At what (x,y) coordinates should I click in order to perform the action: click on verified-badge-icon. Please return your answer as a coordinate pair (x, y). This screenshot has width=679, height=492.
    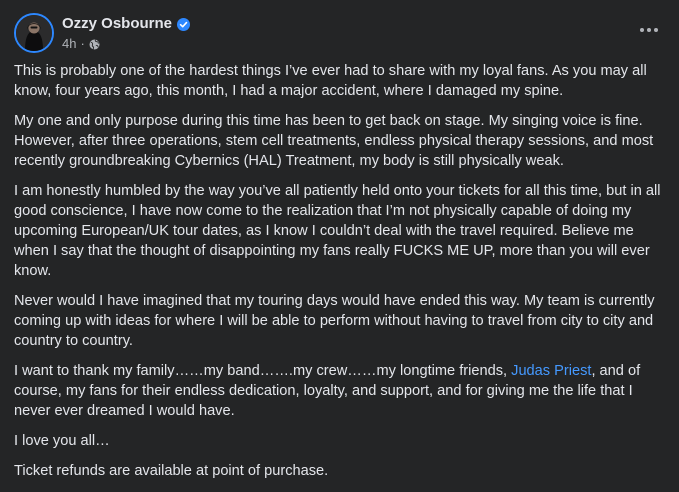
    Looking at the image, I should click on (184, 24).